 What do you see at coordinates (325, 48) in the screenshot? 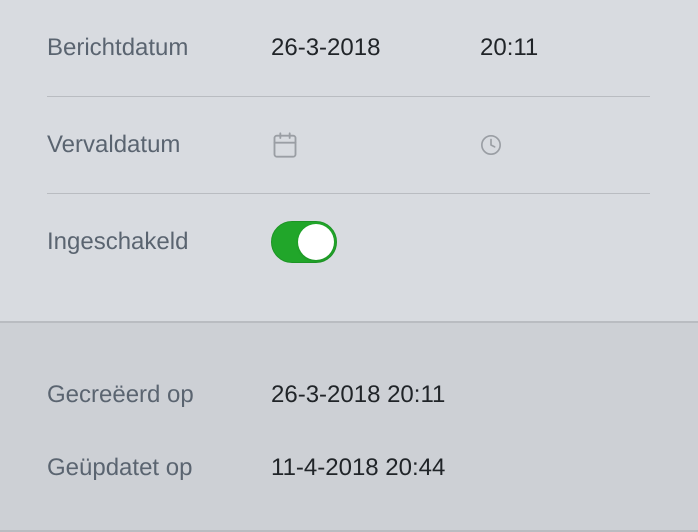
I see `date-value: 26-3-2018` at bounding box center [325, 48].